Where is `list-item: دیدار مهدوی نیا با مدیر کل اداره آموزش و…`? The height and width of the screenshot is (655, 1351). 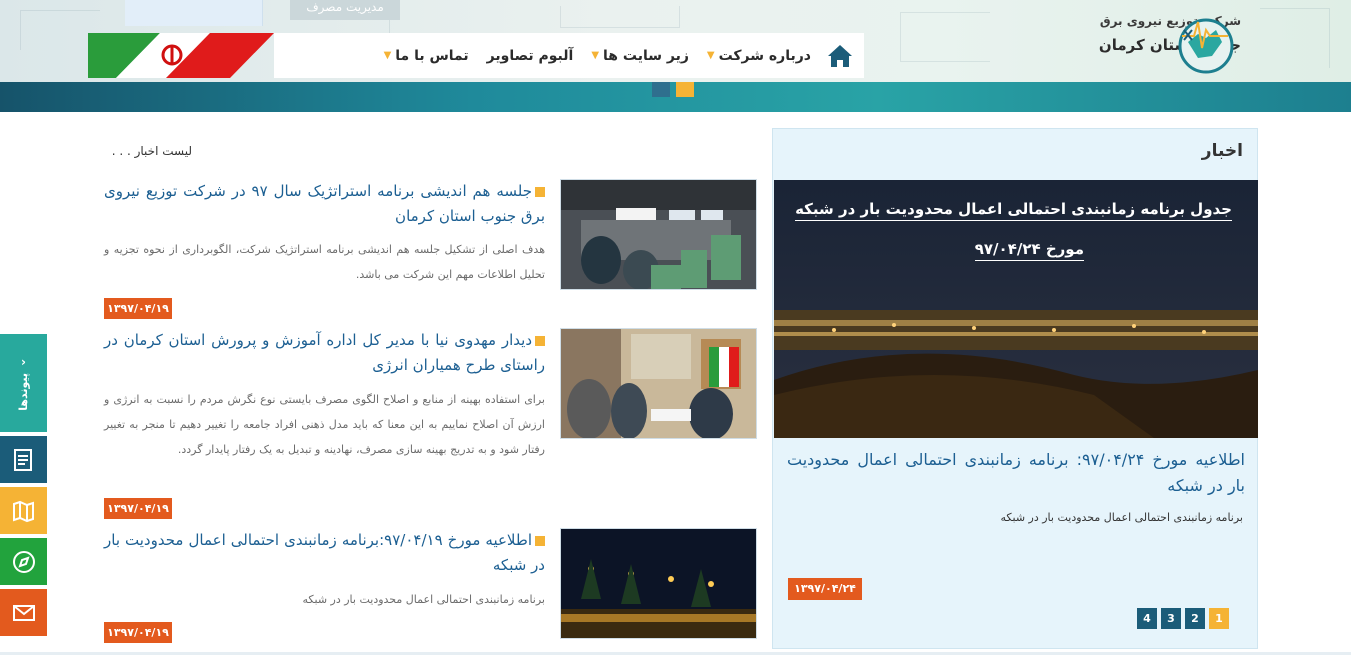
list-item: دیدار مهدوی نیا با مدیر کل اداره آموزش و… is located at coordinates (430, 425).